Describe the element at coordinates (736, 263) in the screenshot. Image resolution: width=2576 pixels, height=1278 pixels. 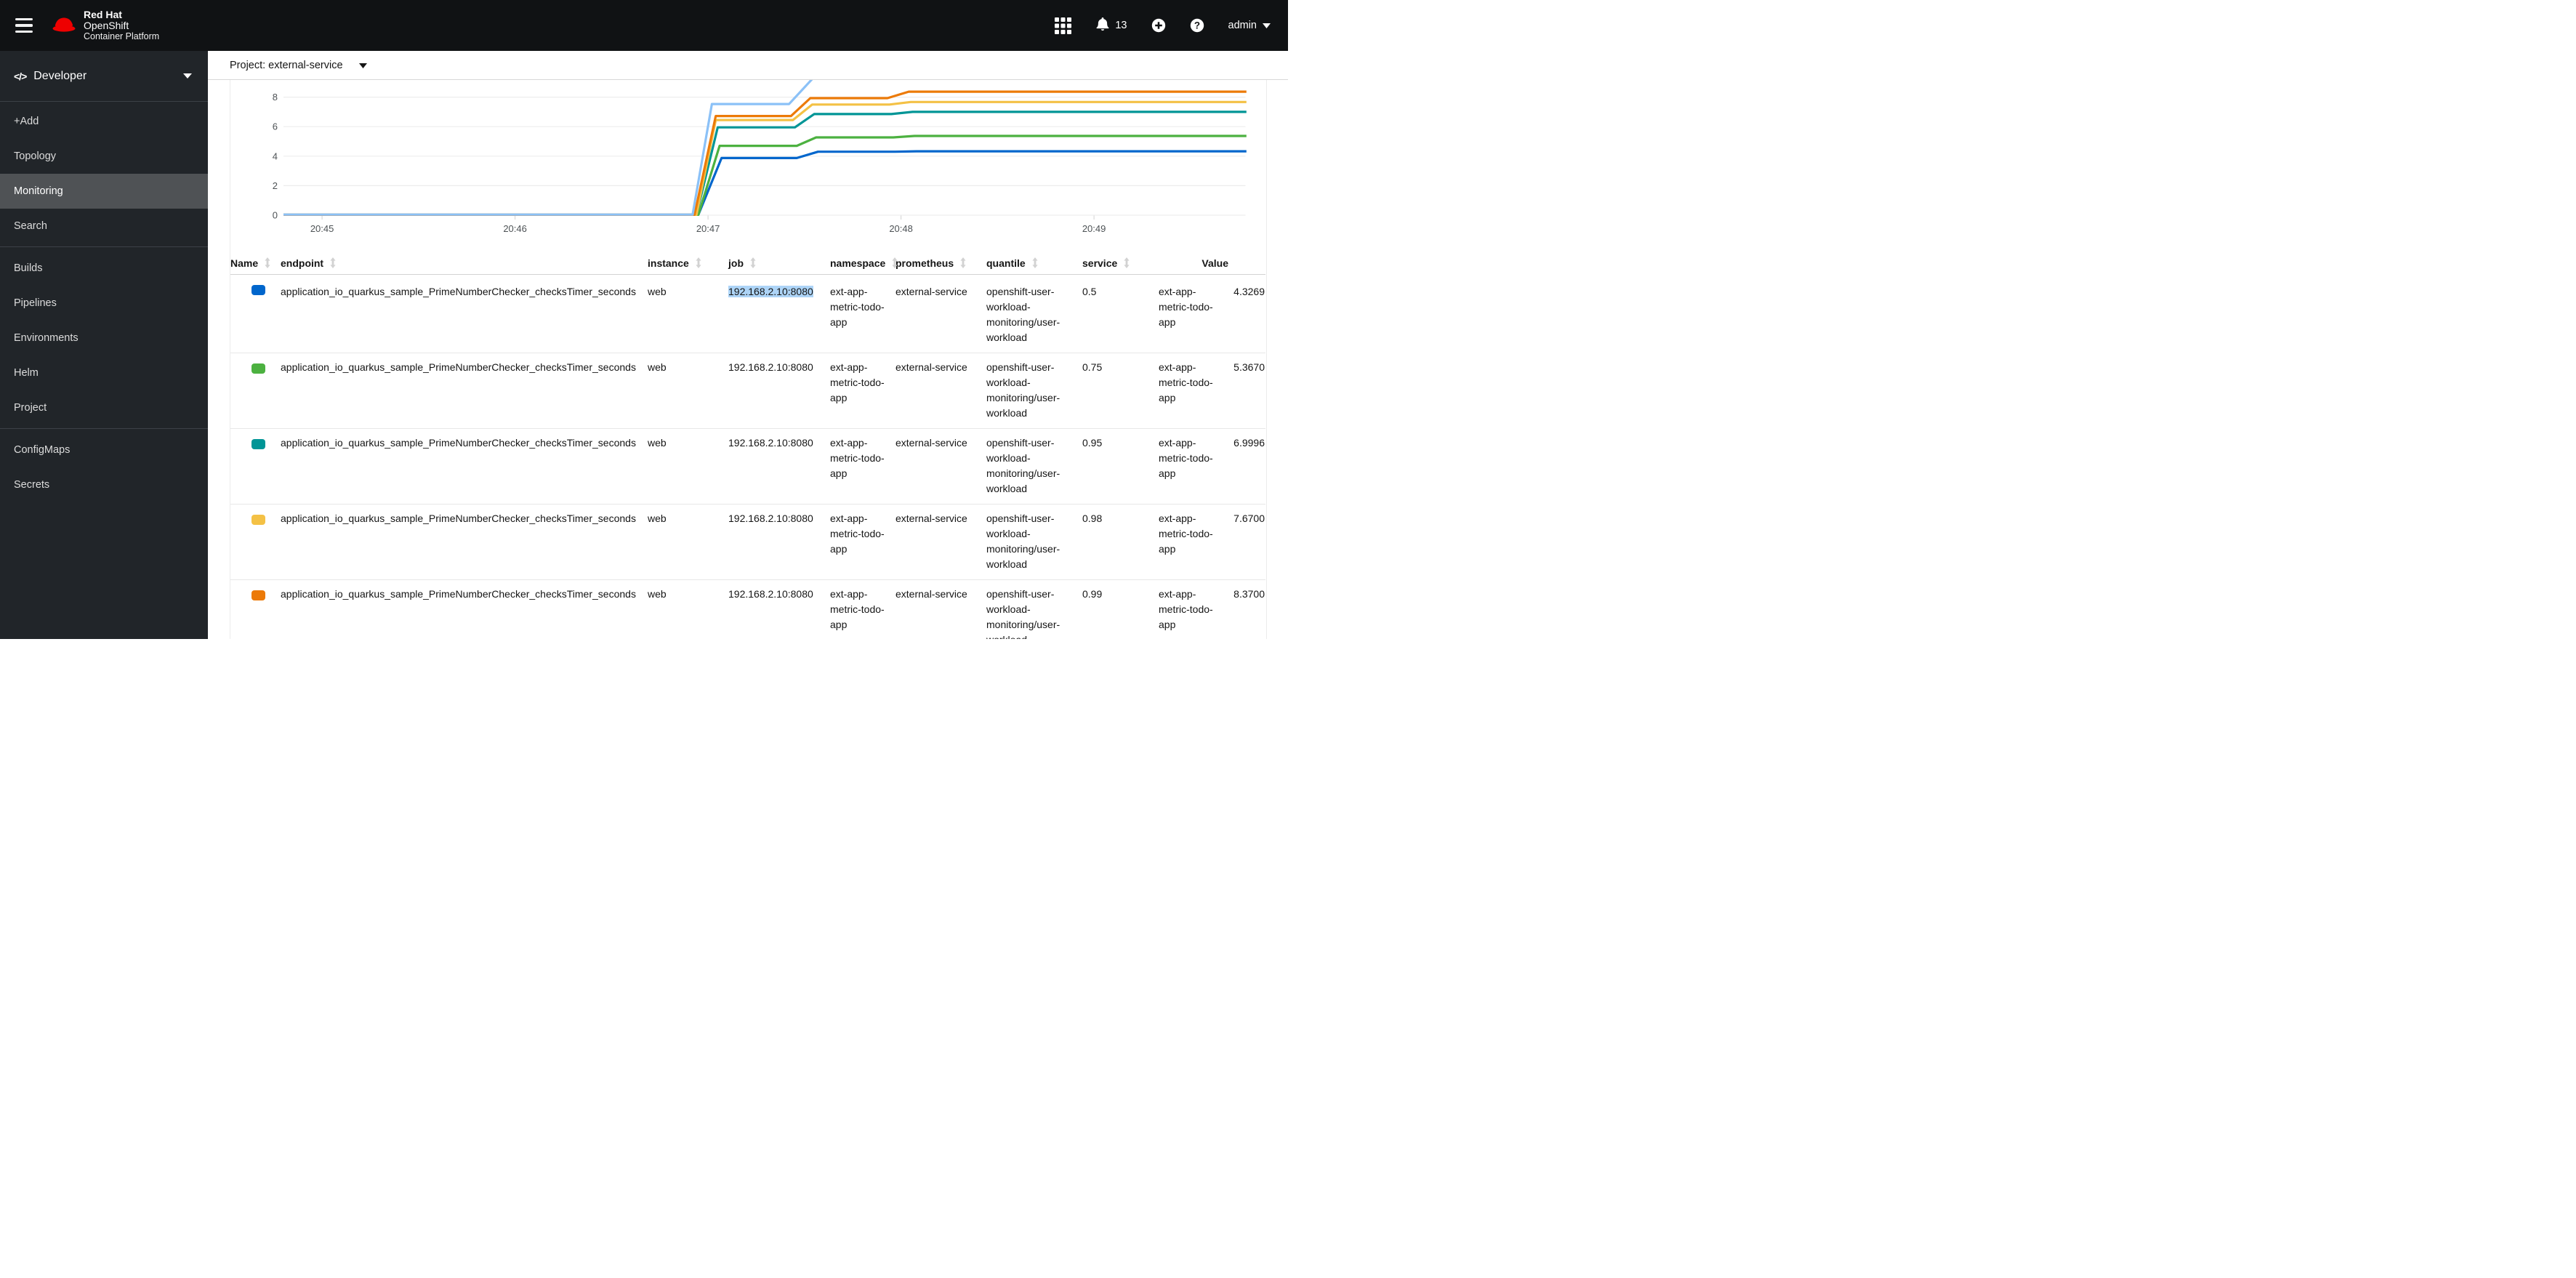
I see `column-header-label: job` at that location.